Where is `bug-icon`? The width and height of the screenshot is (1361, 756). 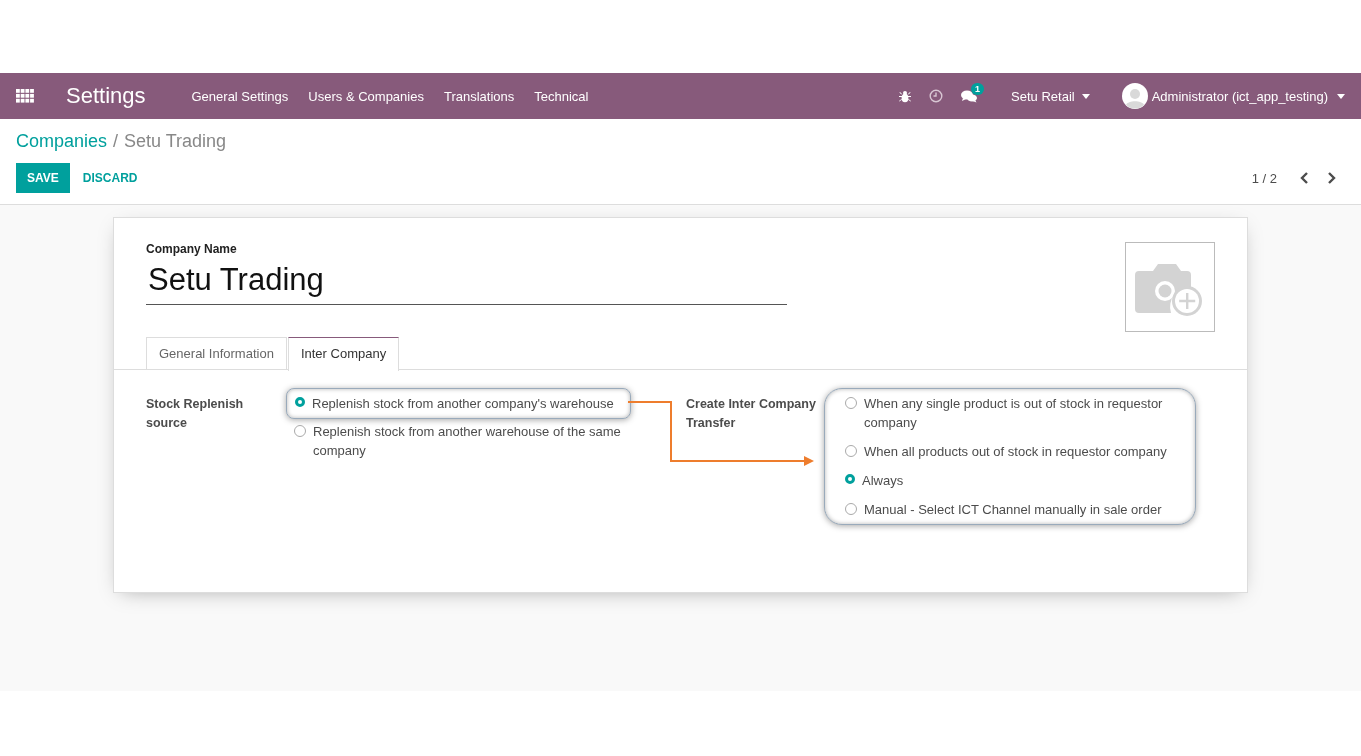 bug-icon is located at coordinates (905, 96).